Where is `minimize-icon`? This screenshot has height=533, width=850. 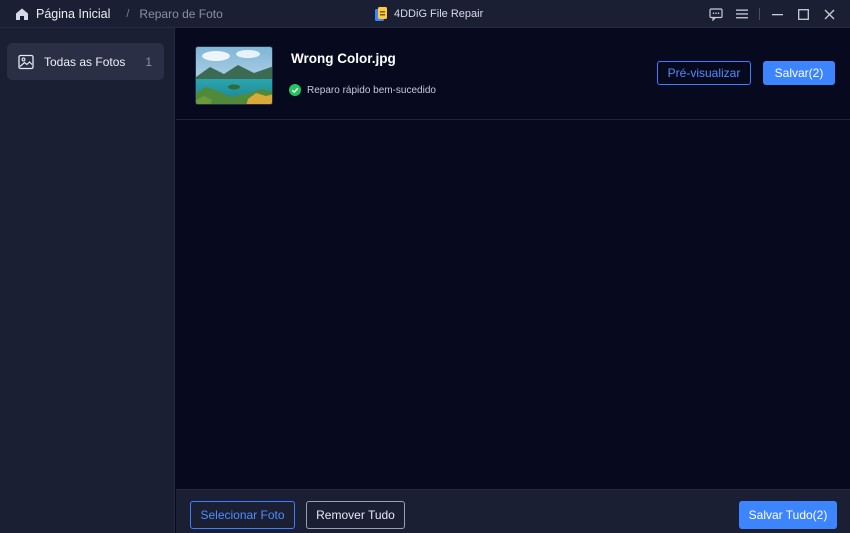
minimize-icon is located at coordinates (777, 14).